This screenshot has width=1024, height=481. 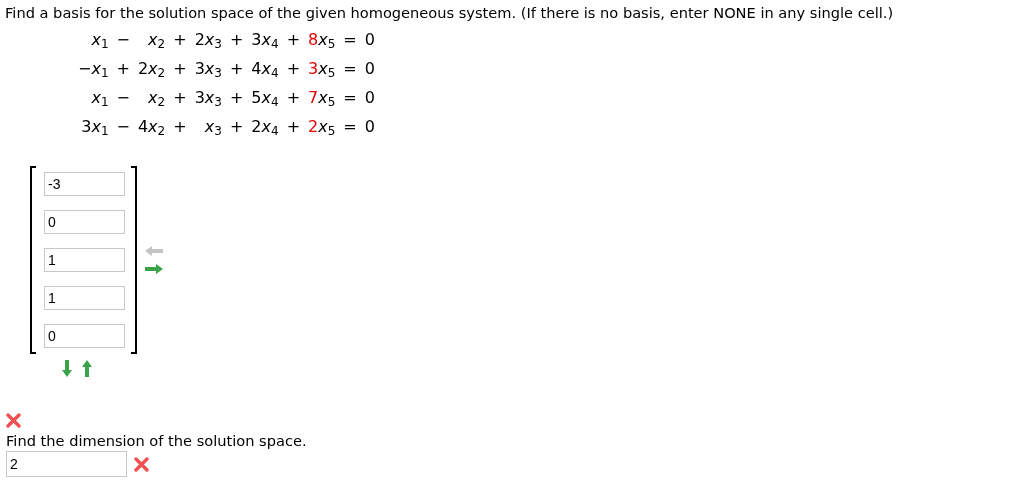 What do you see at coordinates (265, 128) in the screenshot?
I see `equation-term: 2x$_{4}$` at bounding box center [265, 128].